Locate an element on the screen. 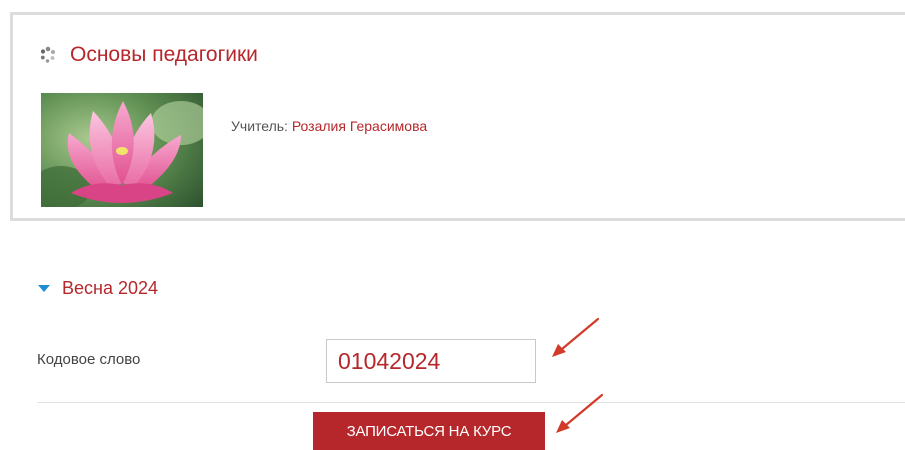 The width and height of the screenshot is (905, 450). code-input is located at coordinates (431, 361).